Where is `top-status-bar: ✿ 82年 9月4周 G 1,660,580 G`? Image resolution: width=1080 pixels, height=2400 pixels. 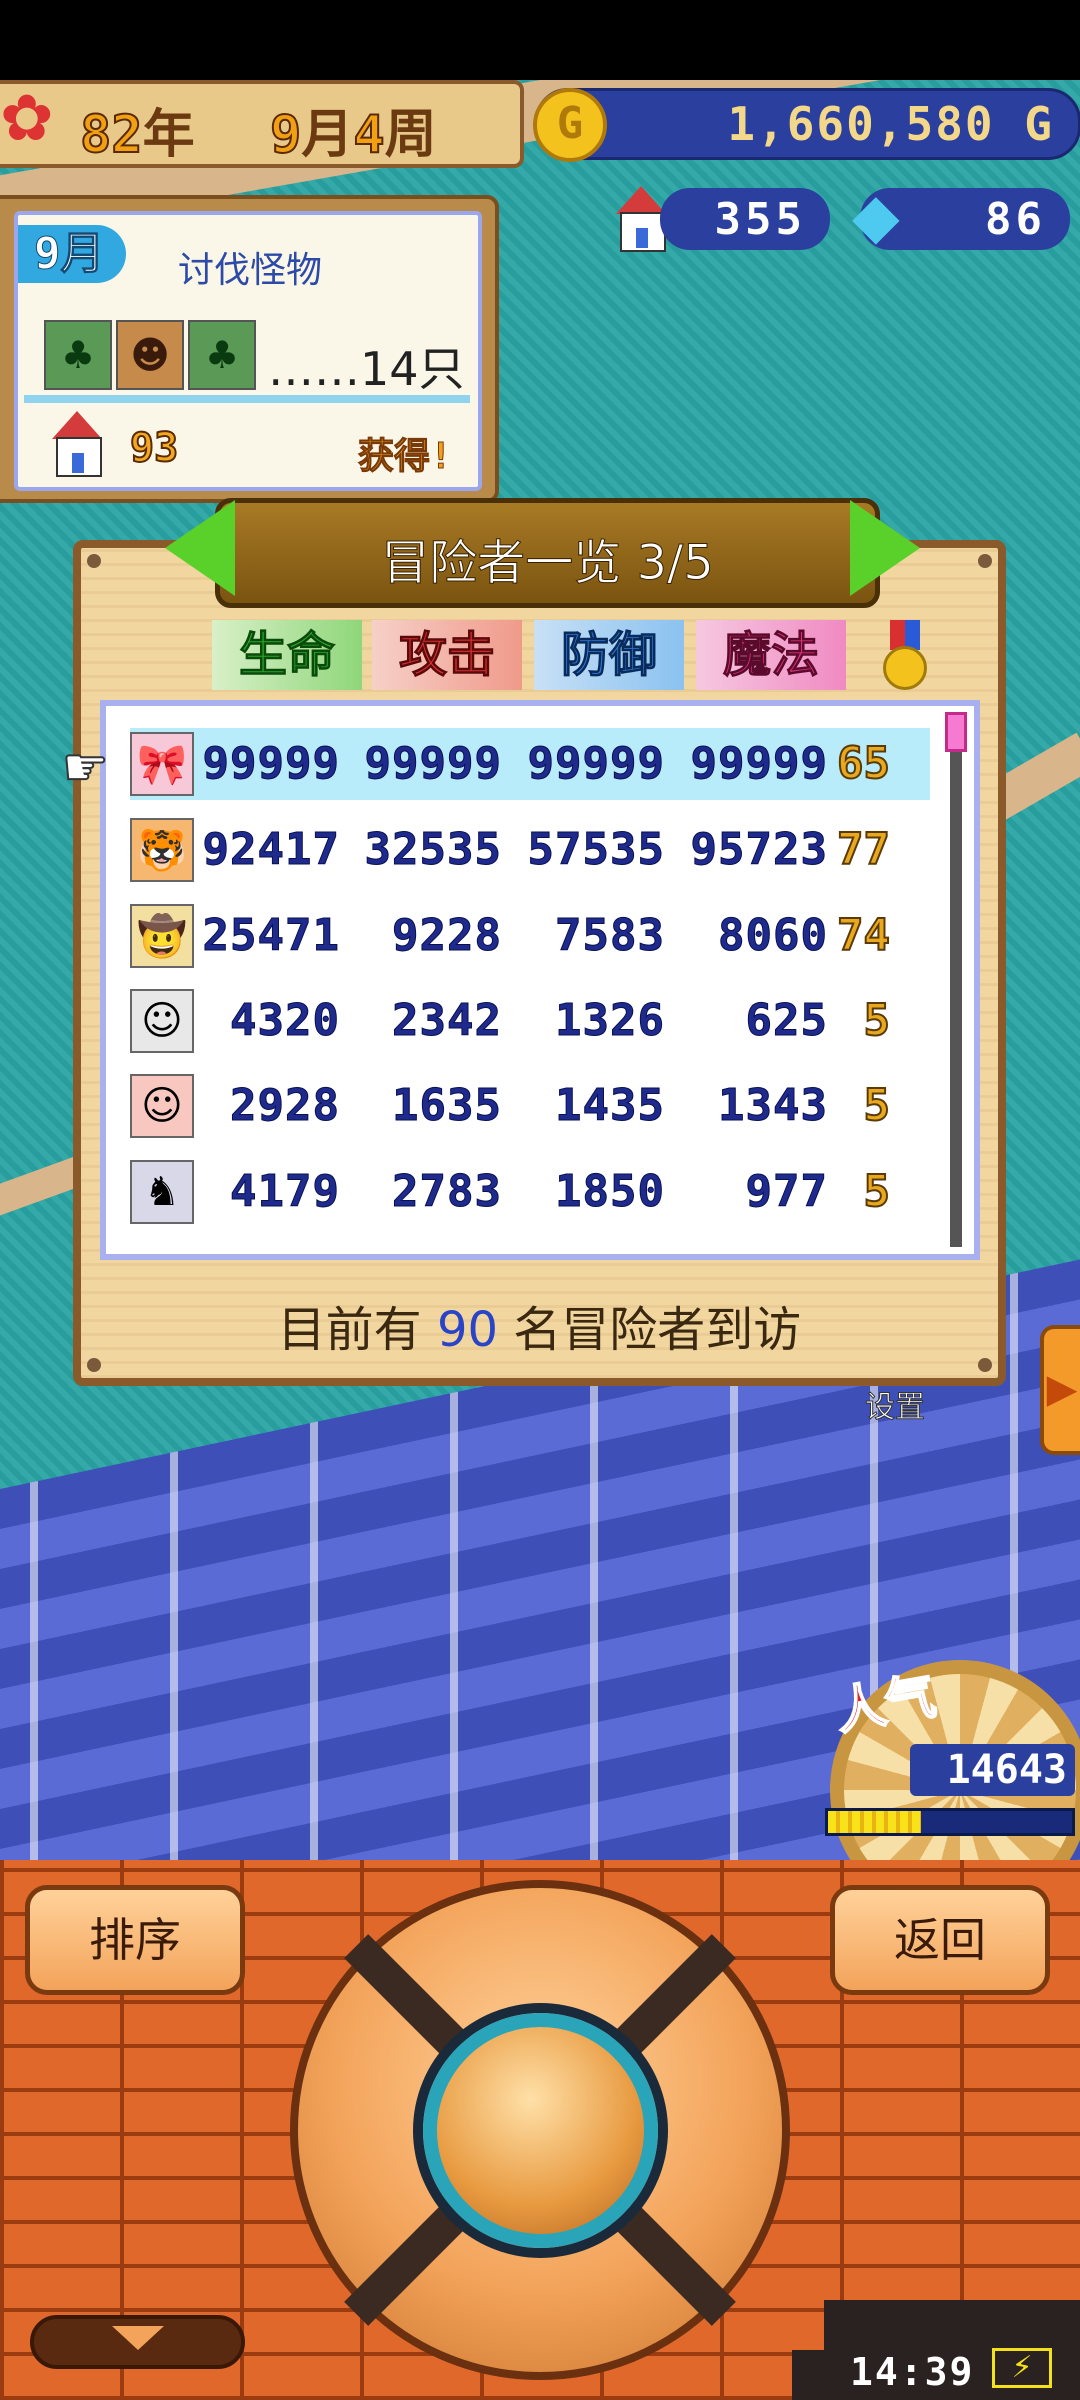
top-status-bar: ✿ 82年 9月4周 G 1,660,580 G is located at coordinates (540, 125).